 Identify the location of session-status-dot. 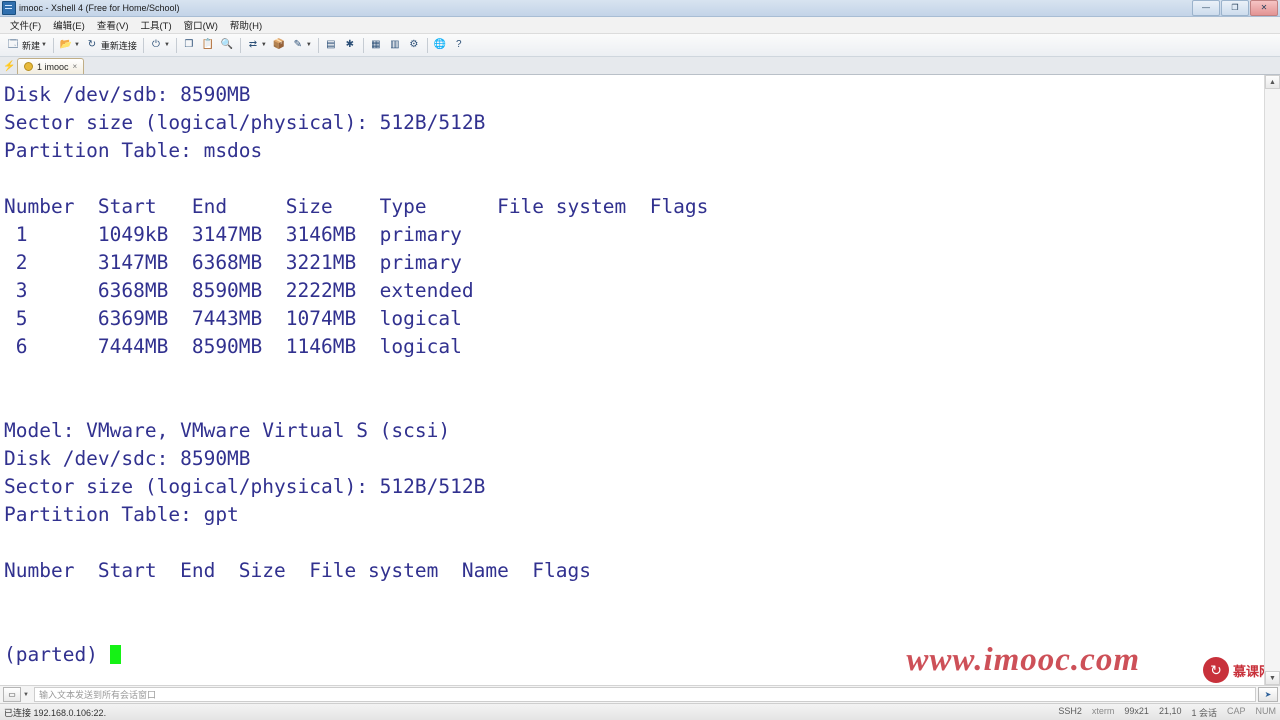
(28, 66).